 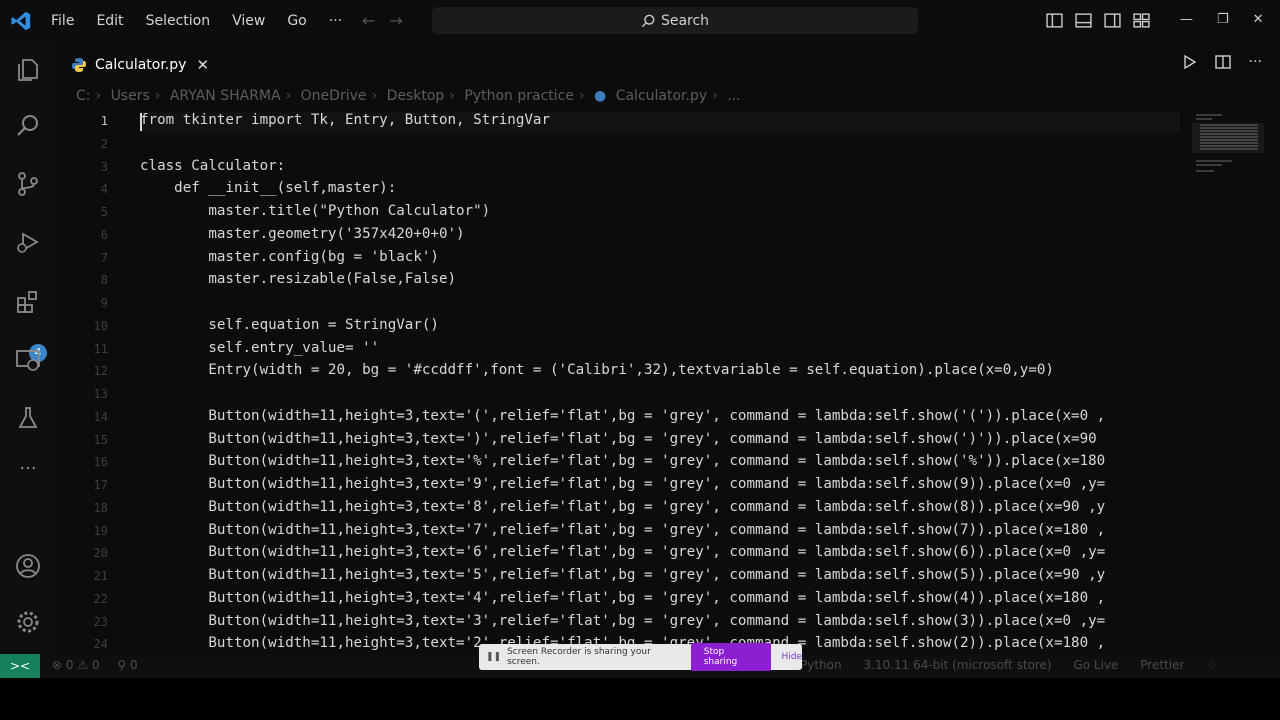 I want to click on menu-edit: Edit, so click(x=109, y=21).